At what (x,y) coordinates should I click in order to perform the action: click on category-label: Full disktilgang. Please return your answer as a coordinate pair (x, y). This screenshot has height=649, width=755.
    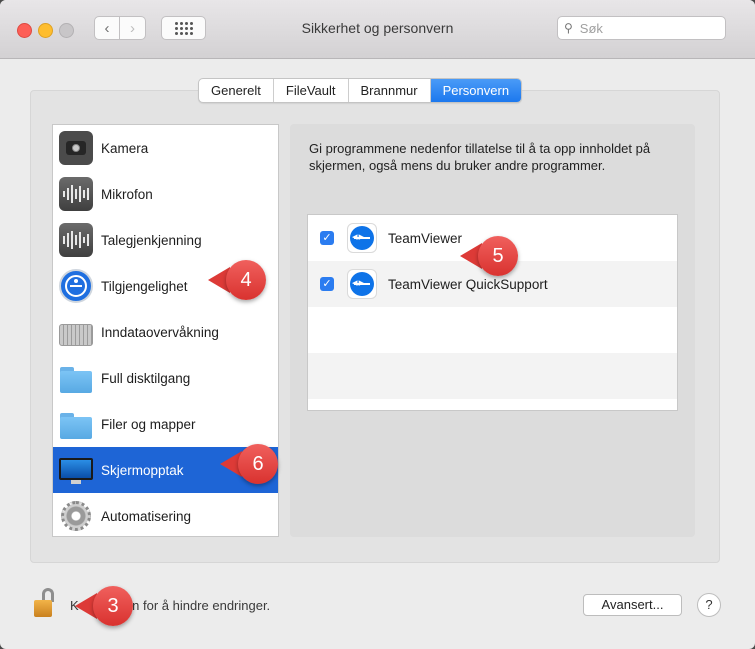
    Looking at the image, I should click on (146, 378).